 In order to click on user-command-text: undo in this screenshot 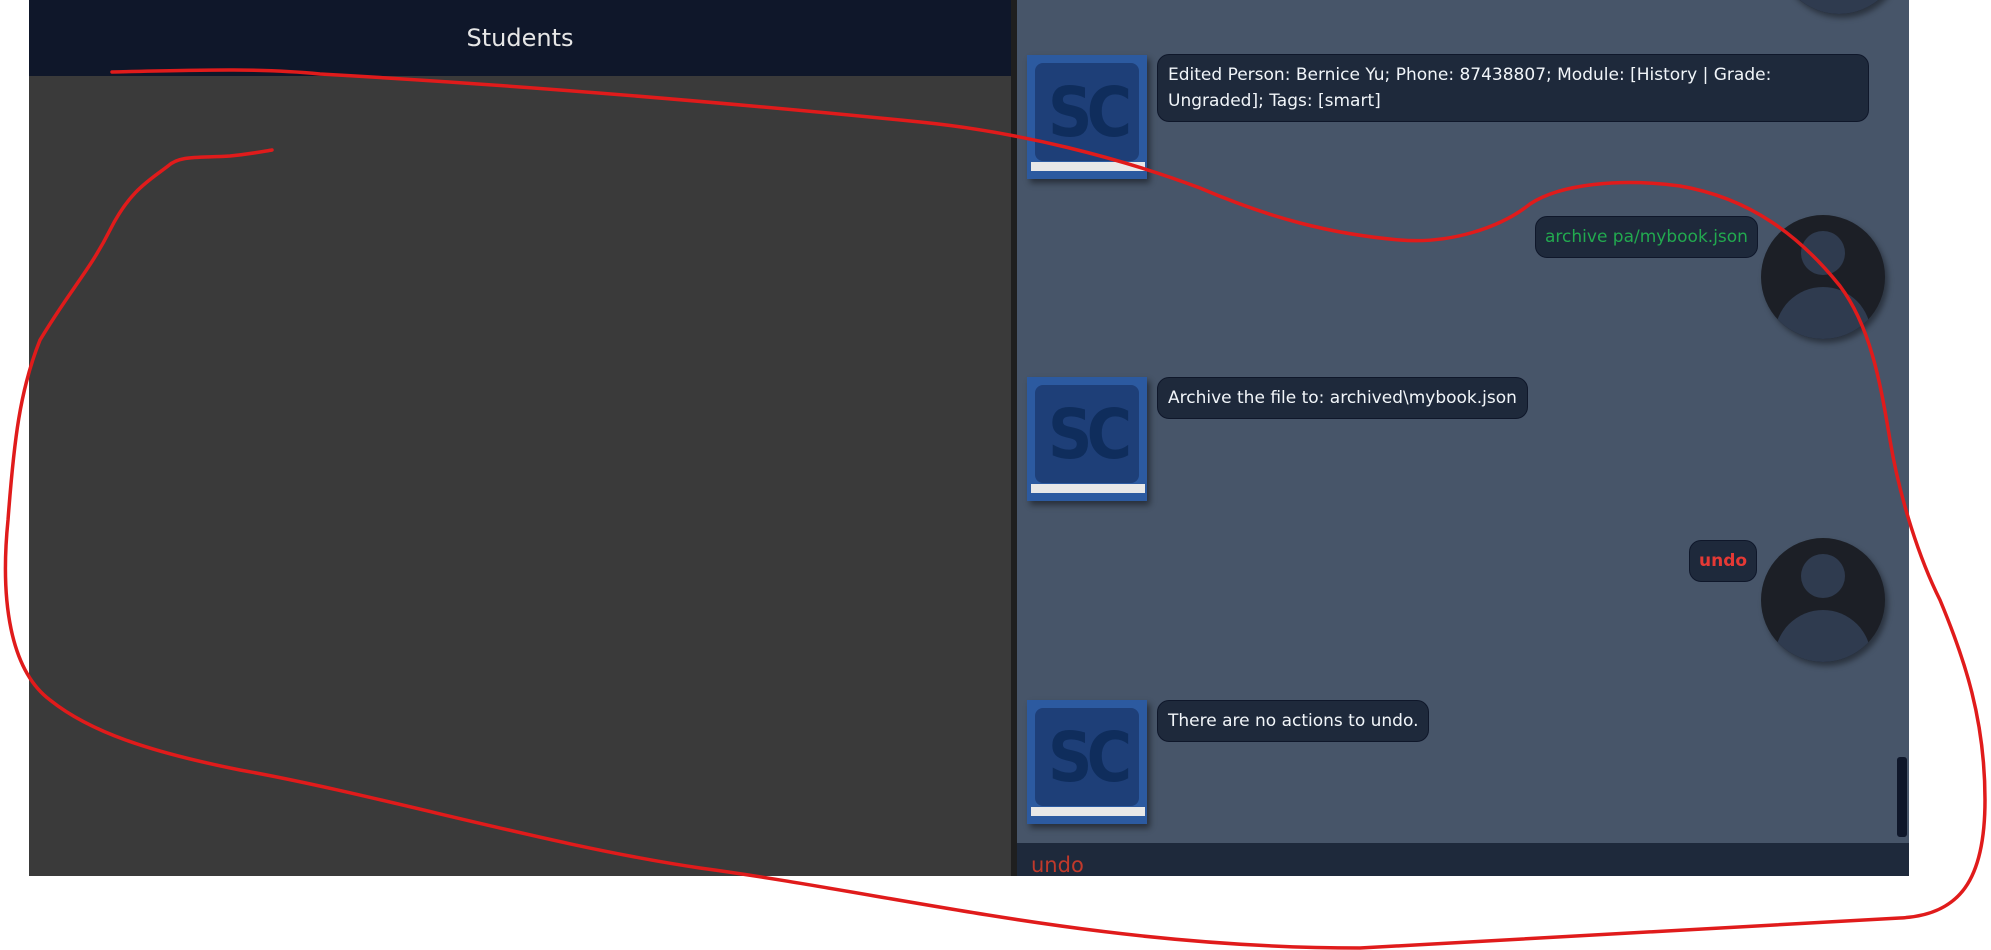, I will do `click(1723, 561)`.